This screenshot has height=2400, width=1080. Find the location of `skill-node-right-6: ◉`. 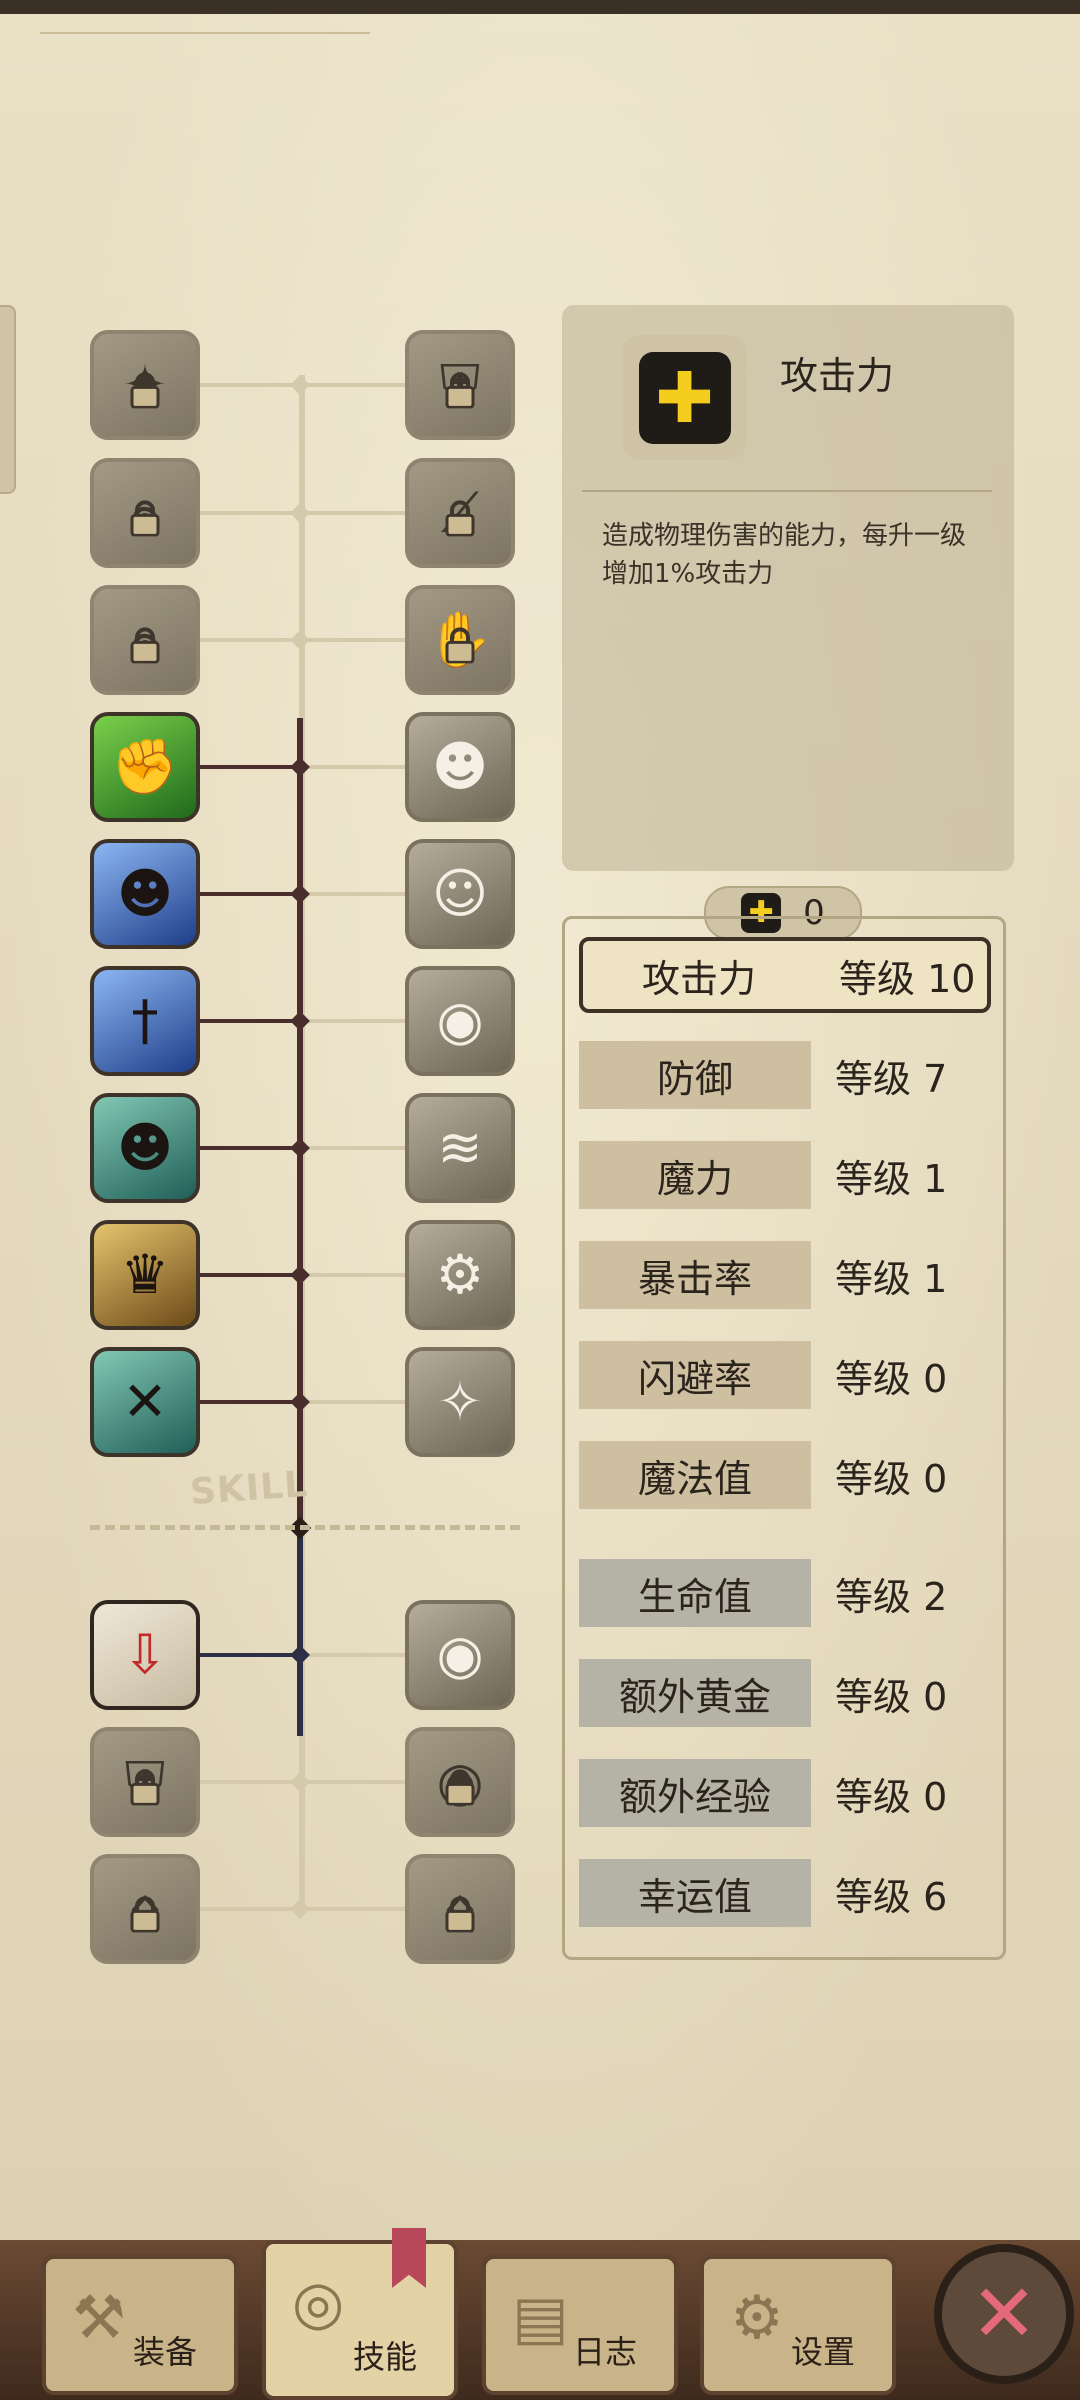

skill-node-right-6: ◉ is located at coordinates (460, 1021).